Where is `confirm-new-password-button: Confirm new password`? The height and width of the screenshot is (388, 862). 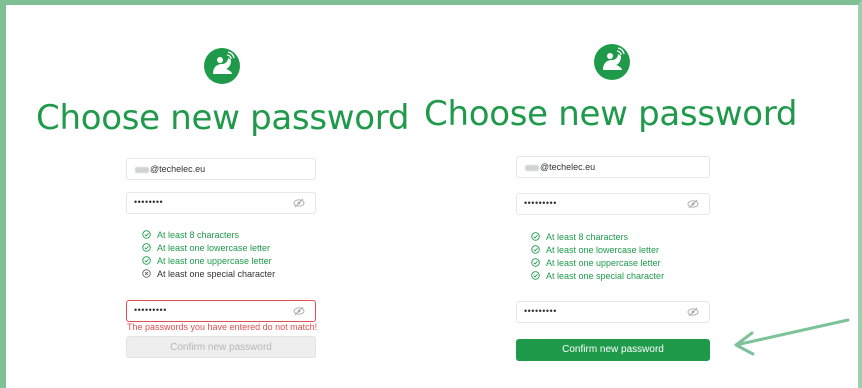
confirm-new-password-button: Confirm new password is located at coordinates (613, 350).